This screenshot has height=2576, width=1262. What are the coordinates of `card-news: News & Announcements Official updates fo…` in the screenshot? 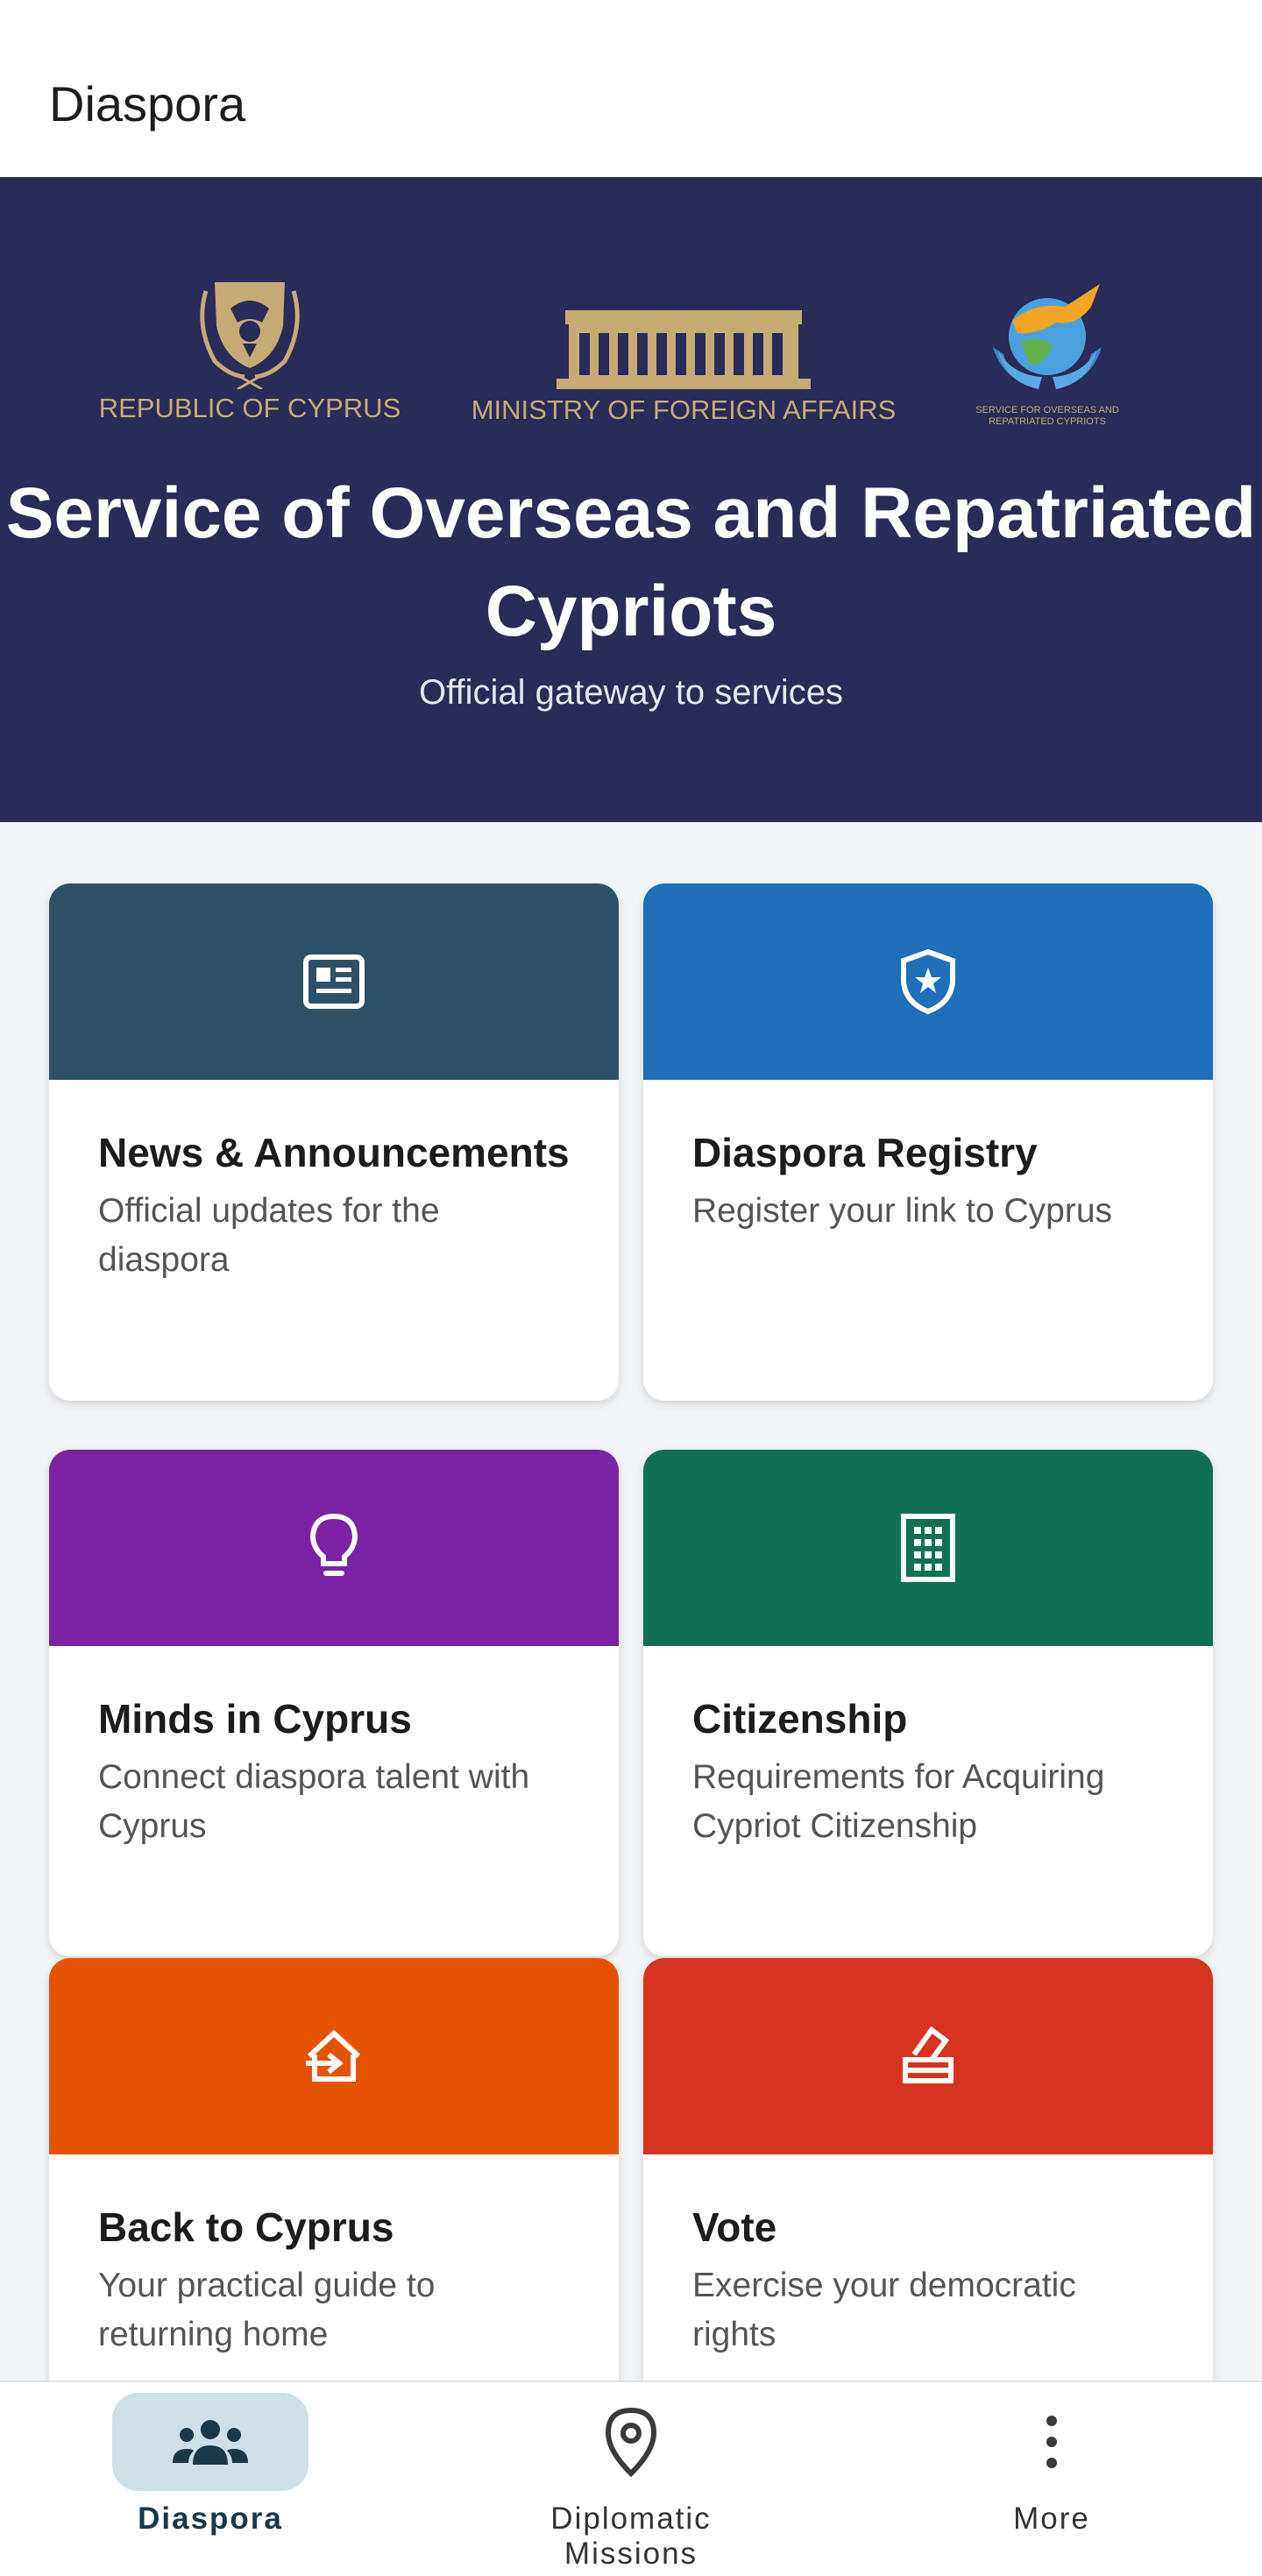 It's located at (334, 1142).